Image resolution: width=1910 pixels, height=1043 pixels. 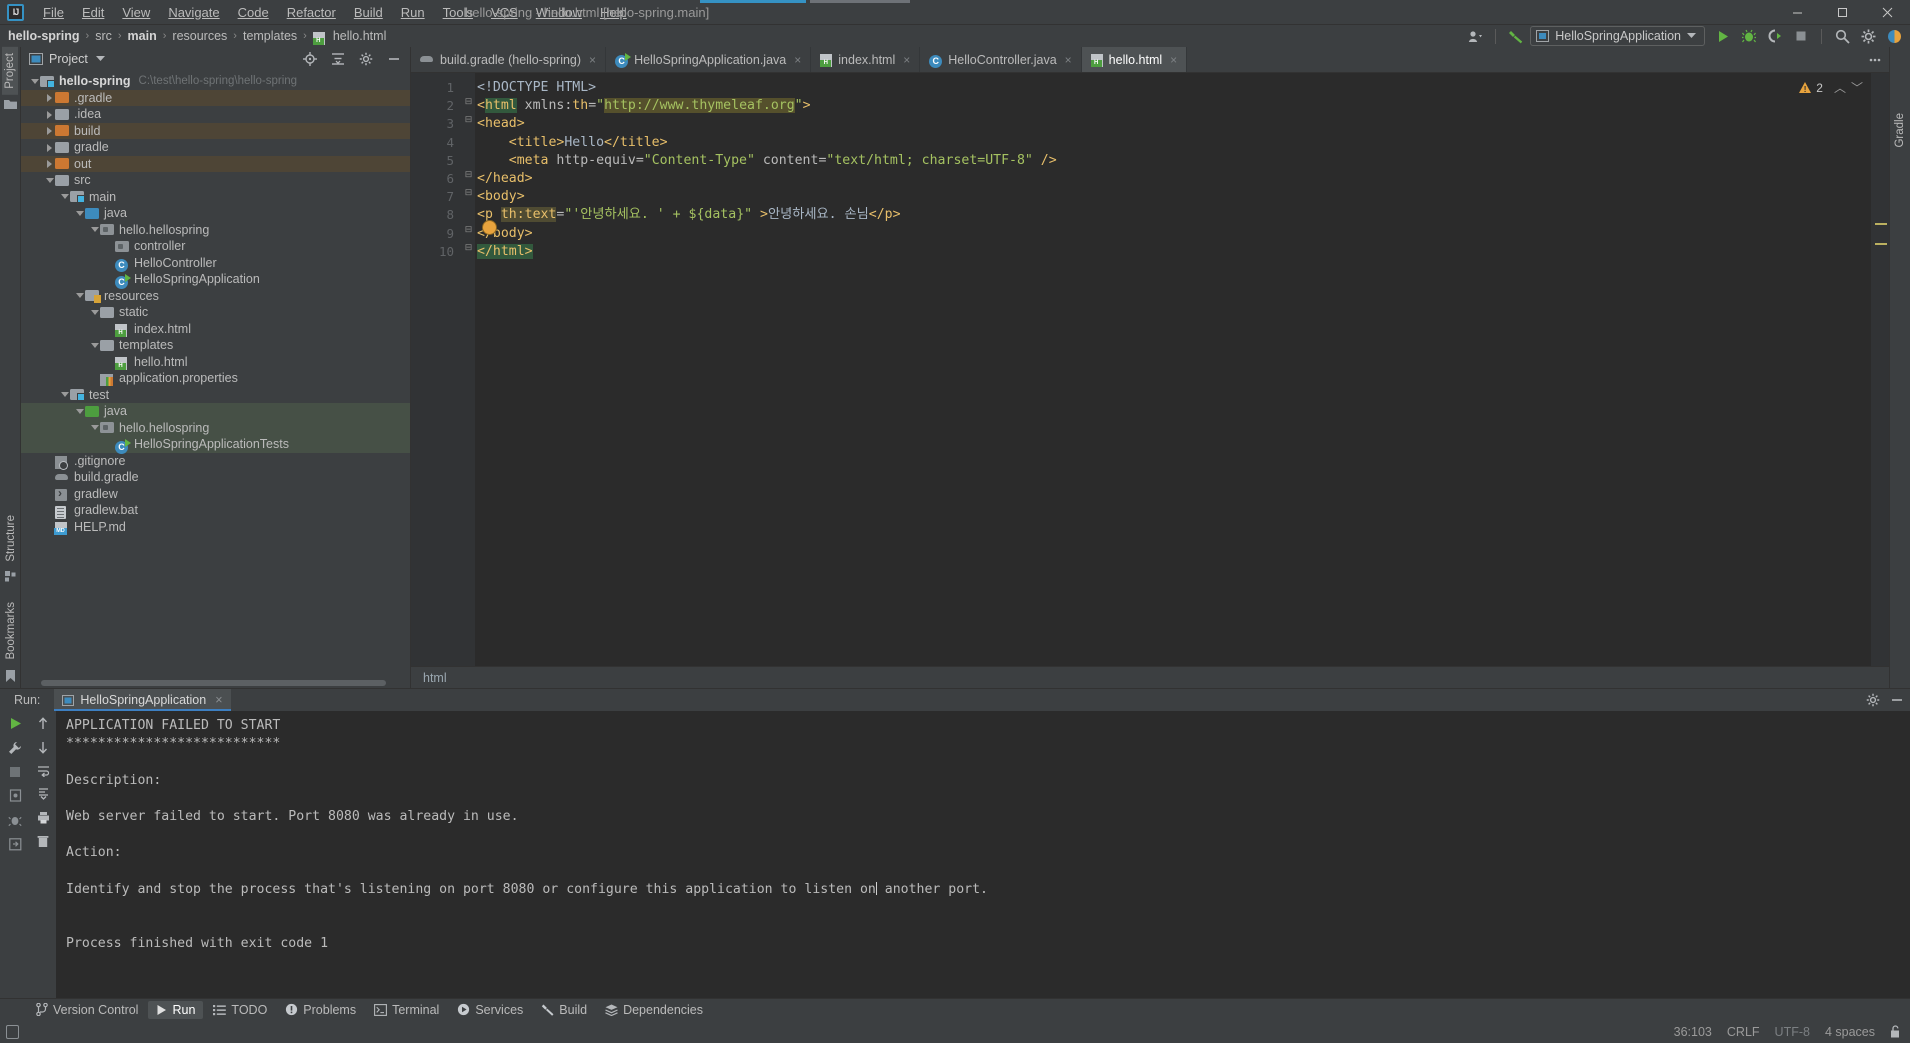 What do you see at coordinates (176, 1009) in the screenshot?
I see `tool-run: Run` at bounding box center [176, 1009].